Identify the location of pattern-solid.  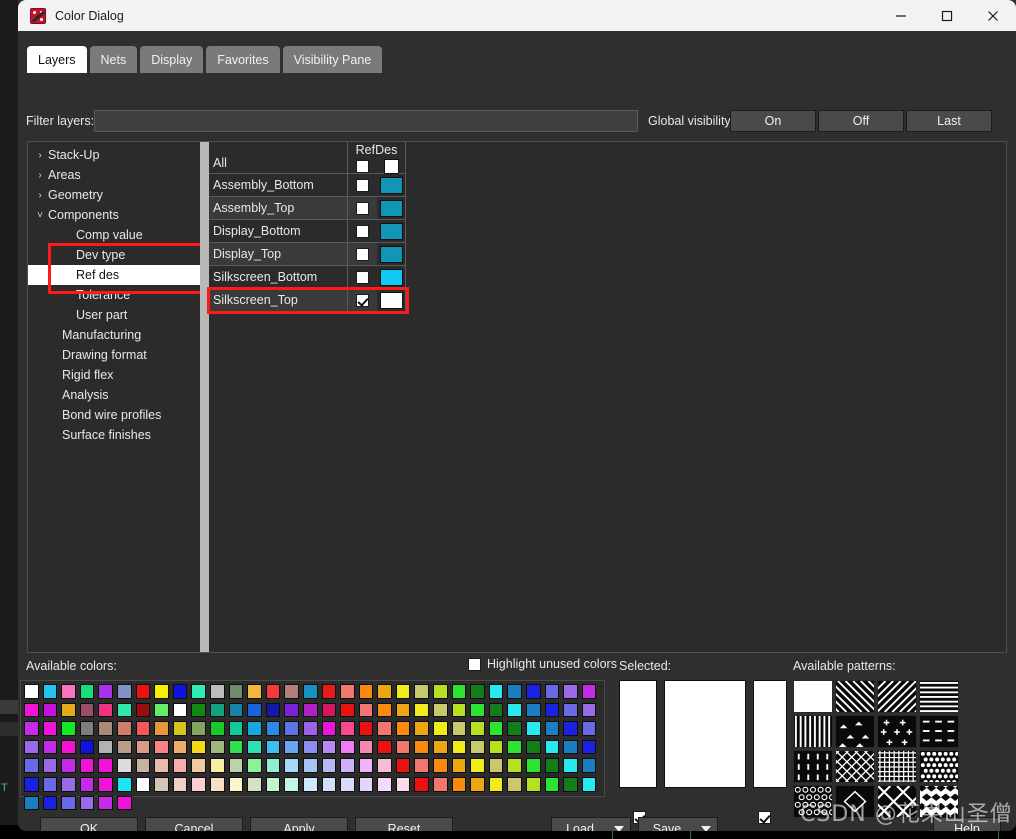
(813, 696).